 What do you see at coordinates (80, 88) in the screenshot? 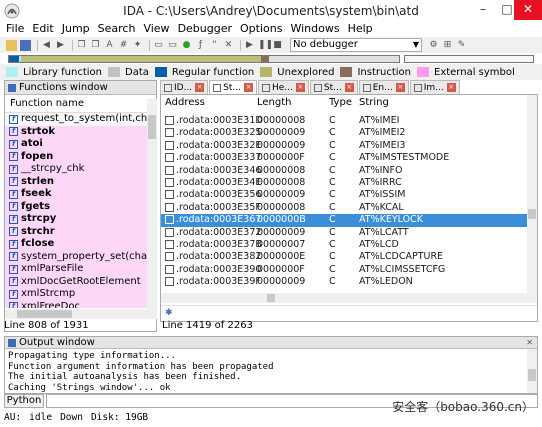
I see `functions-window-header: Functions window` at bounding box center [80, 88].